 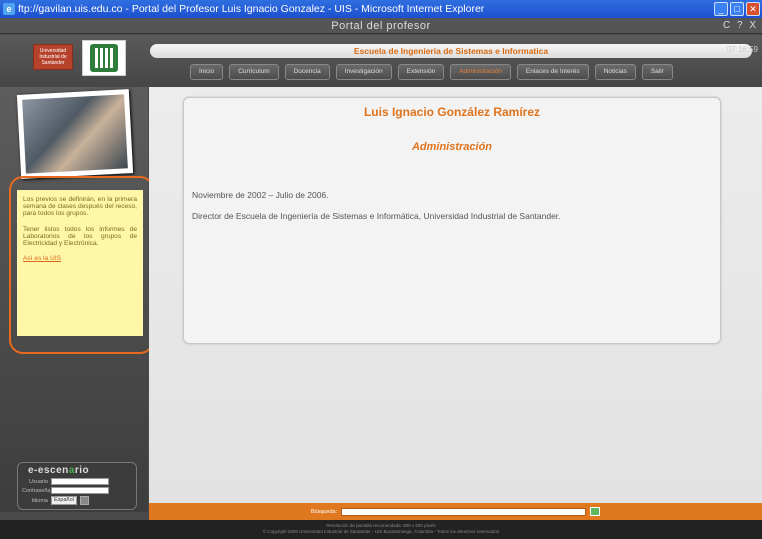 I want to click on uis-emblem-icon, so click(x=104, y=58).